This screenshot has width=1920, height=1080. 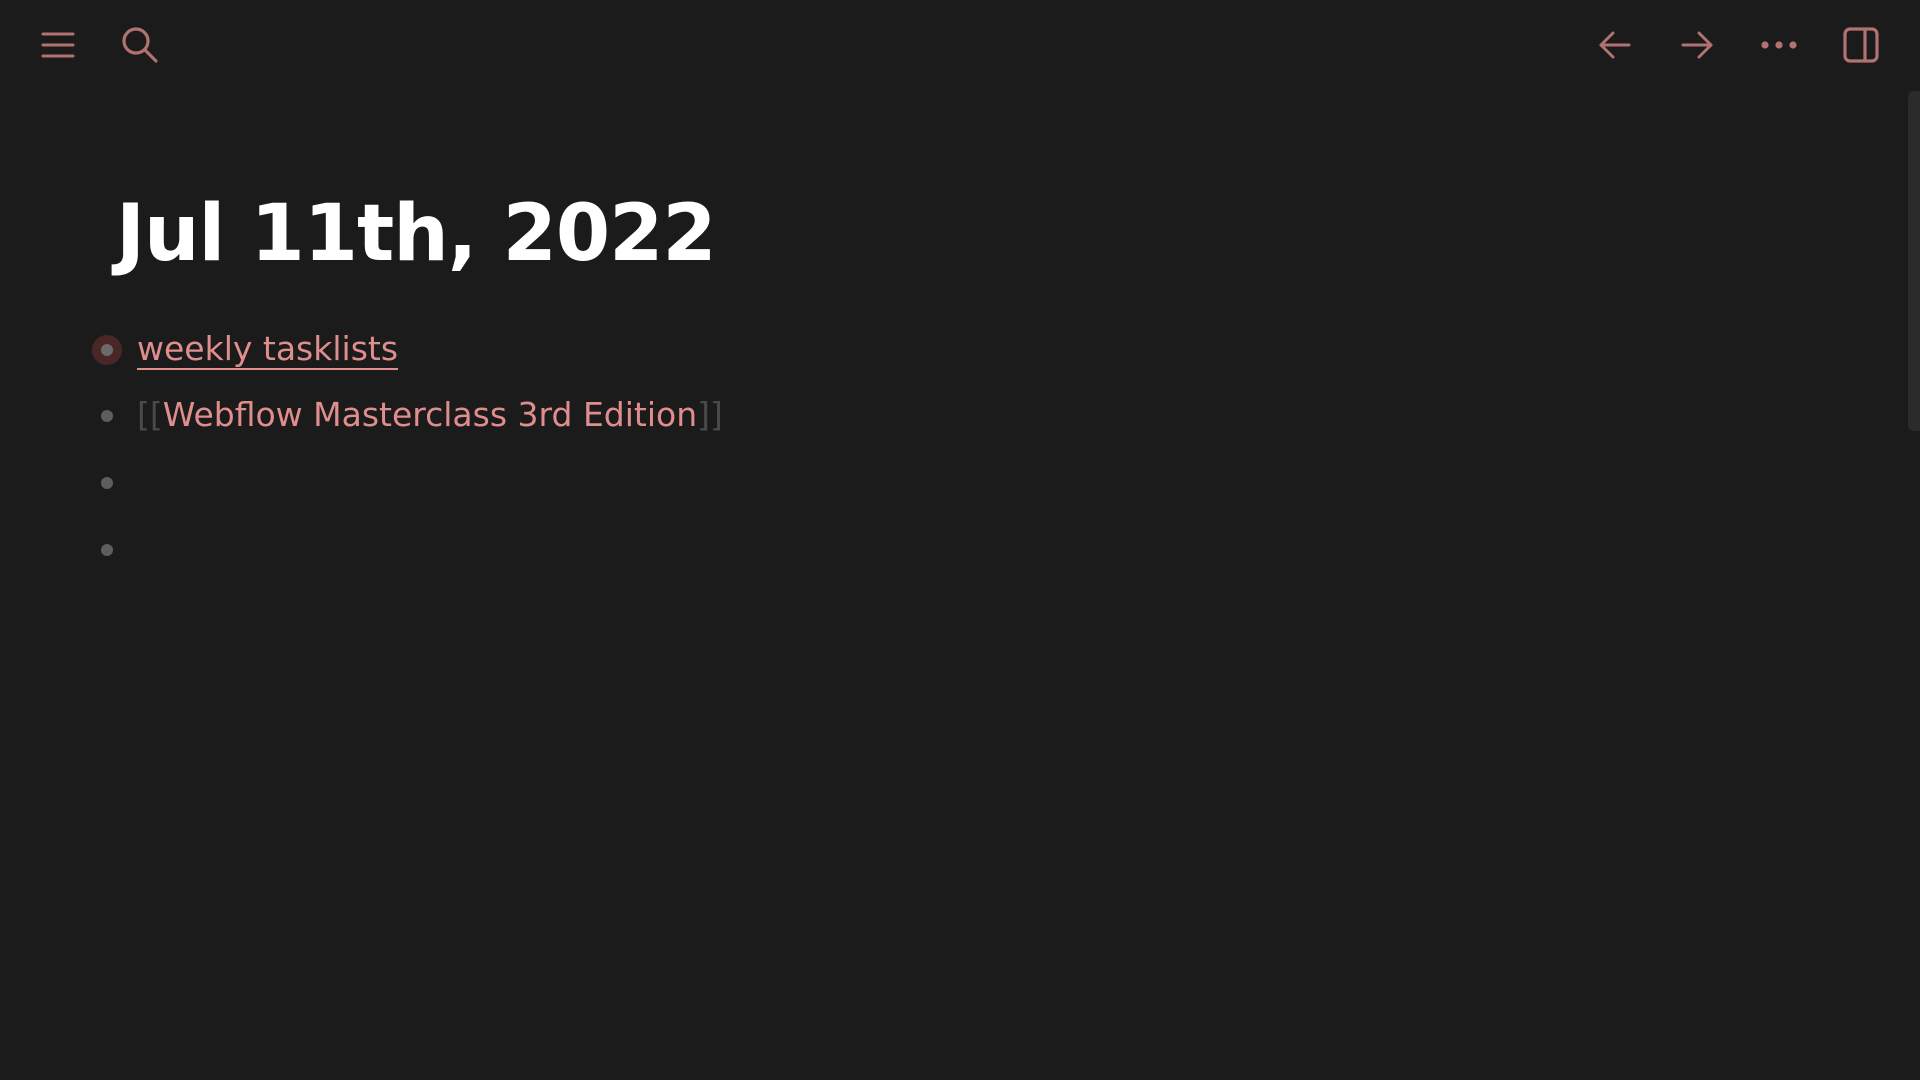 I want to click on toggle-right-sidebar-button, so click(x=1861, y=45).